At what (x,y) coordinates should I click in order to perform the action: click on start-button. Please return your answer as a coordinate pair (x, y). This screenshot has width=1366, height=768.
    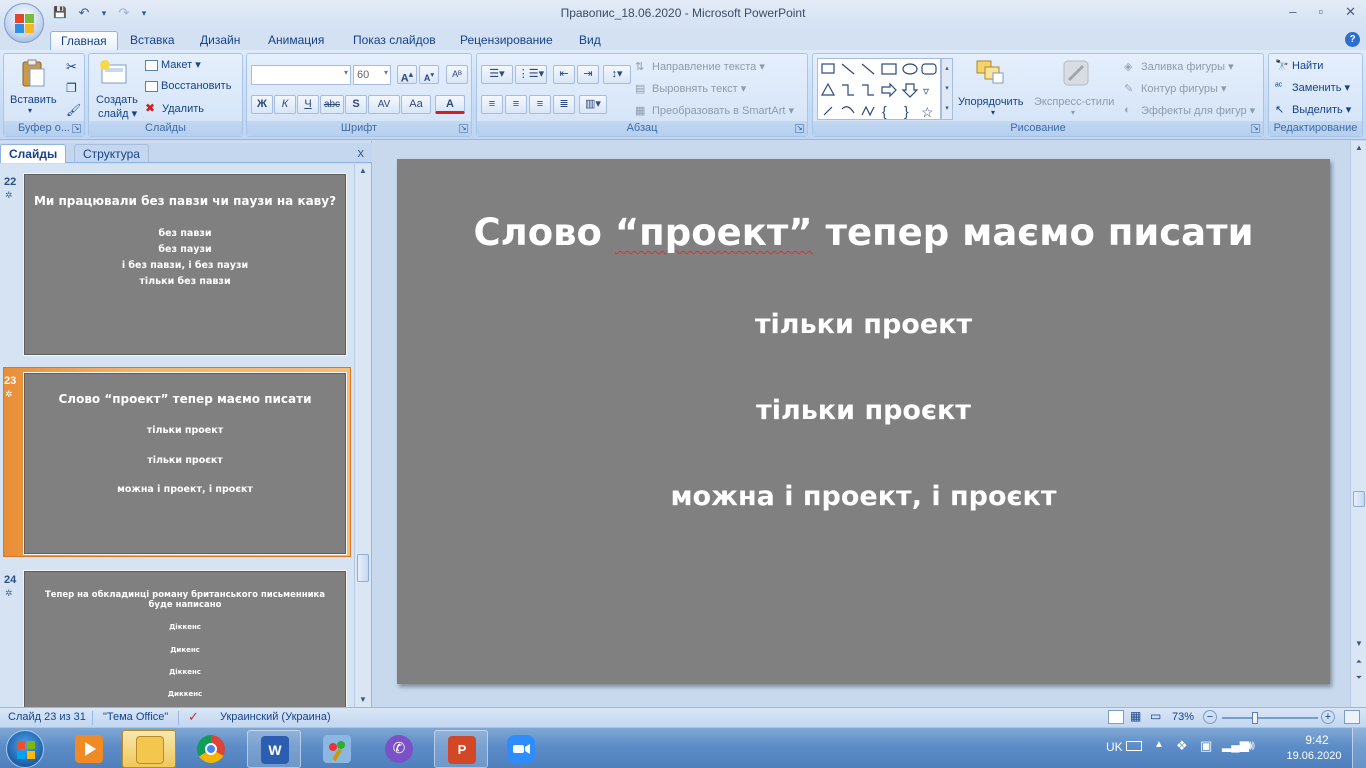
    Looking at the image, I should click on (25, 749).